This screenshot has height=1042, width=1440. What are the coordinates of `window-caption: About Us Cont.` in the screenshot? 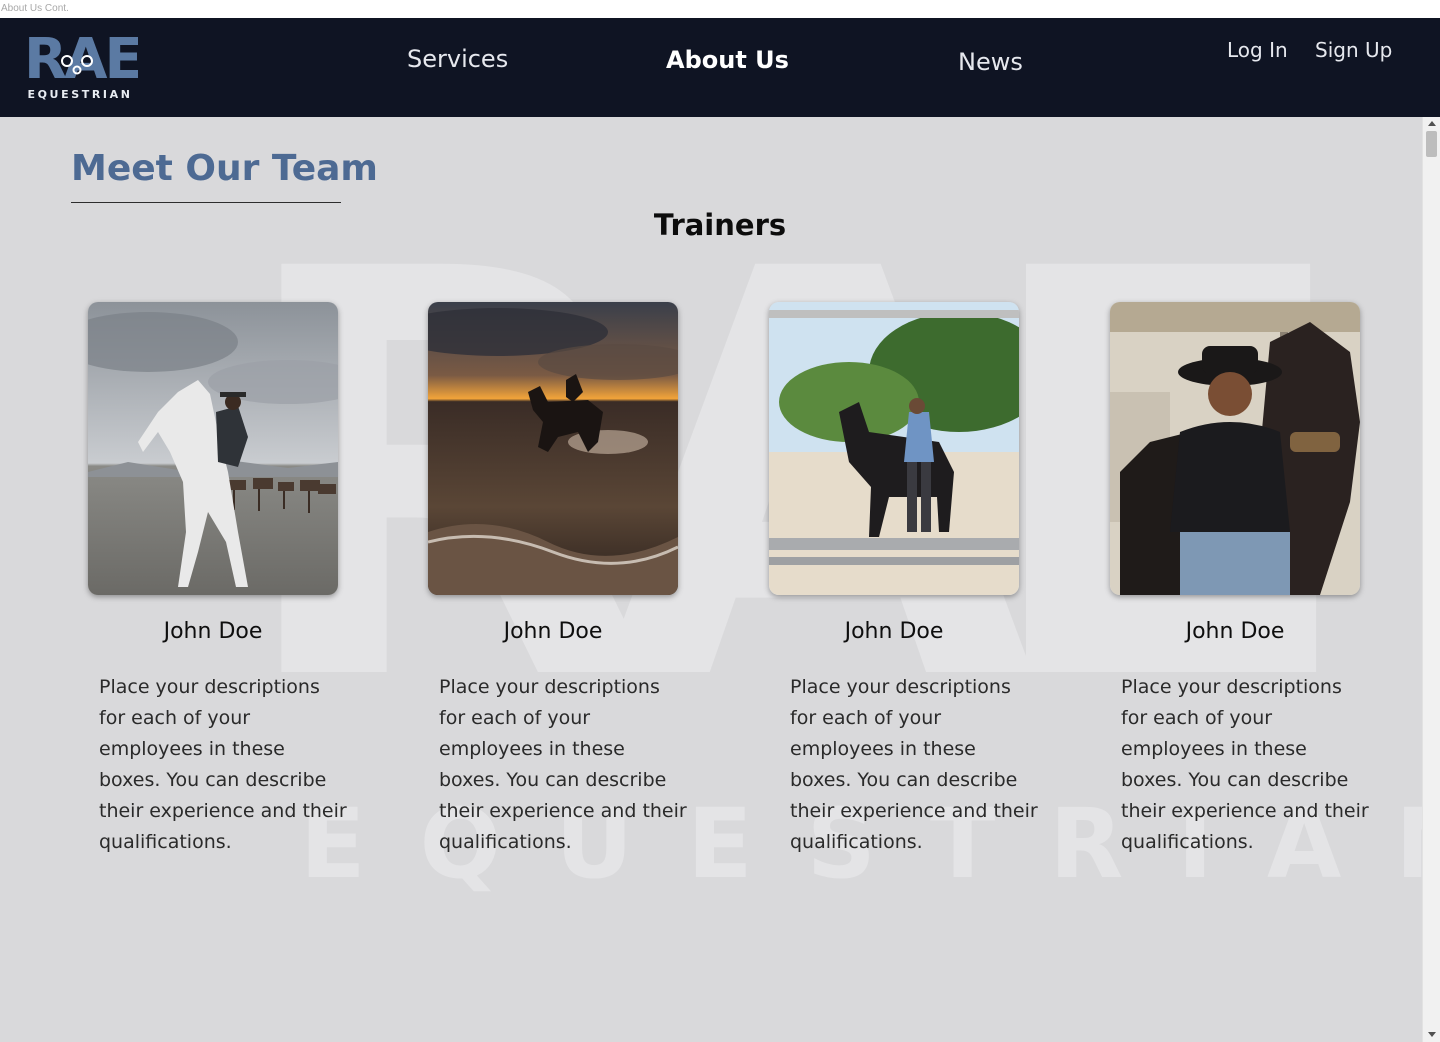 It's located at (35, 8).